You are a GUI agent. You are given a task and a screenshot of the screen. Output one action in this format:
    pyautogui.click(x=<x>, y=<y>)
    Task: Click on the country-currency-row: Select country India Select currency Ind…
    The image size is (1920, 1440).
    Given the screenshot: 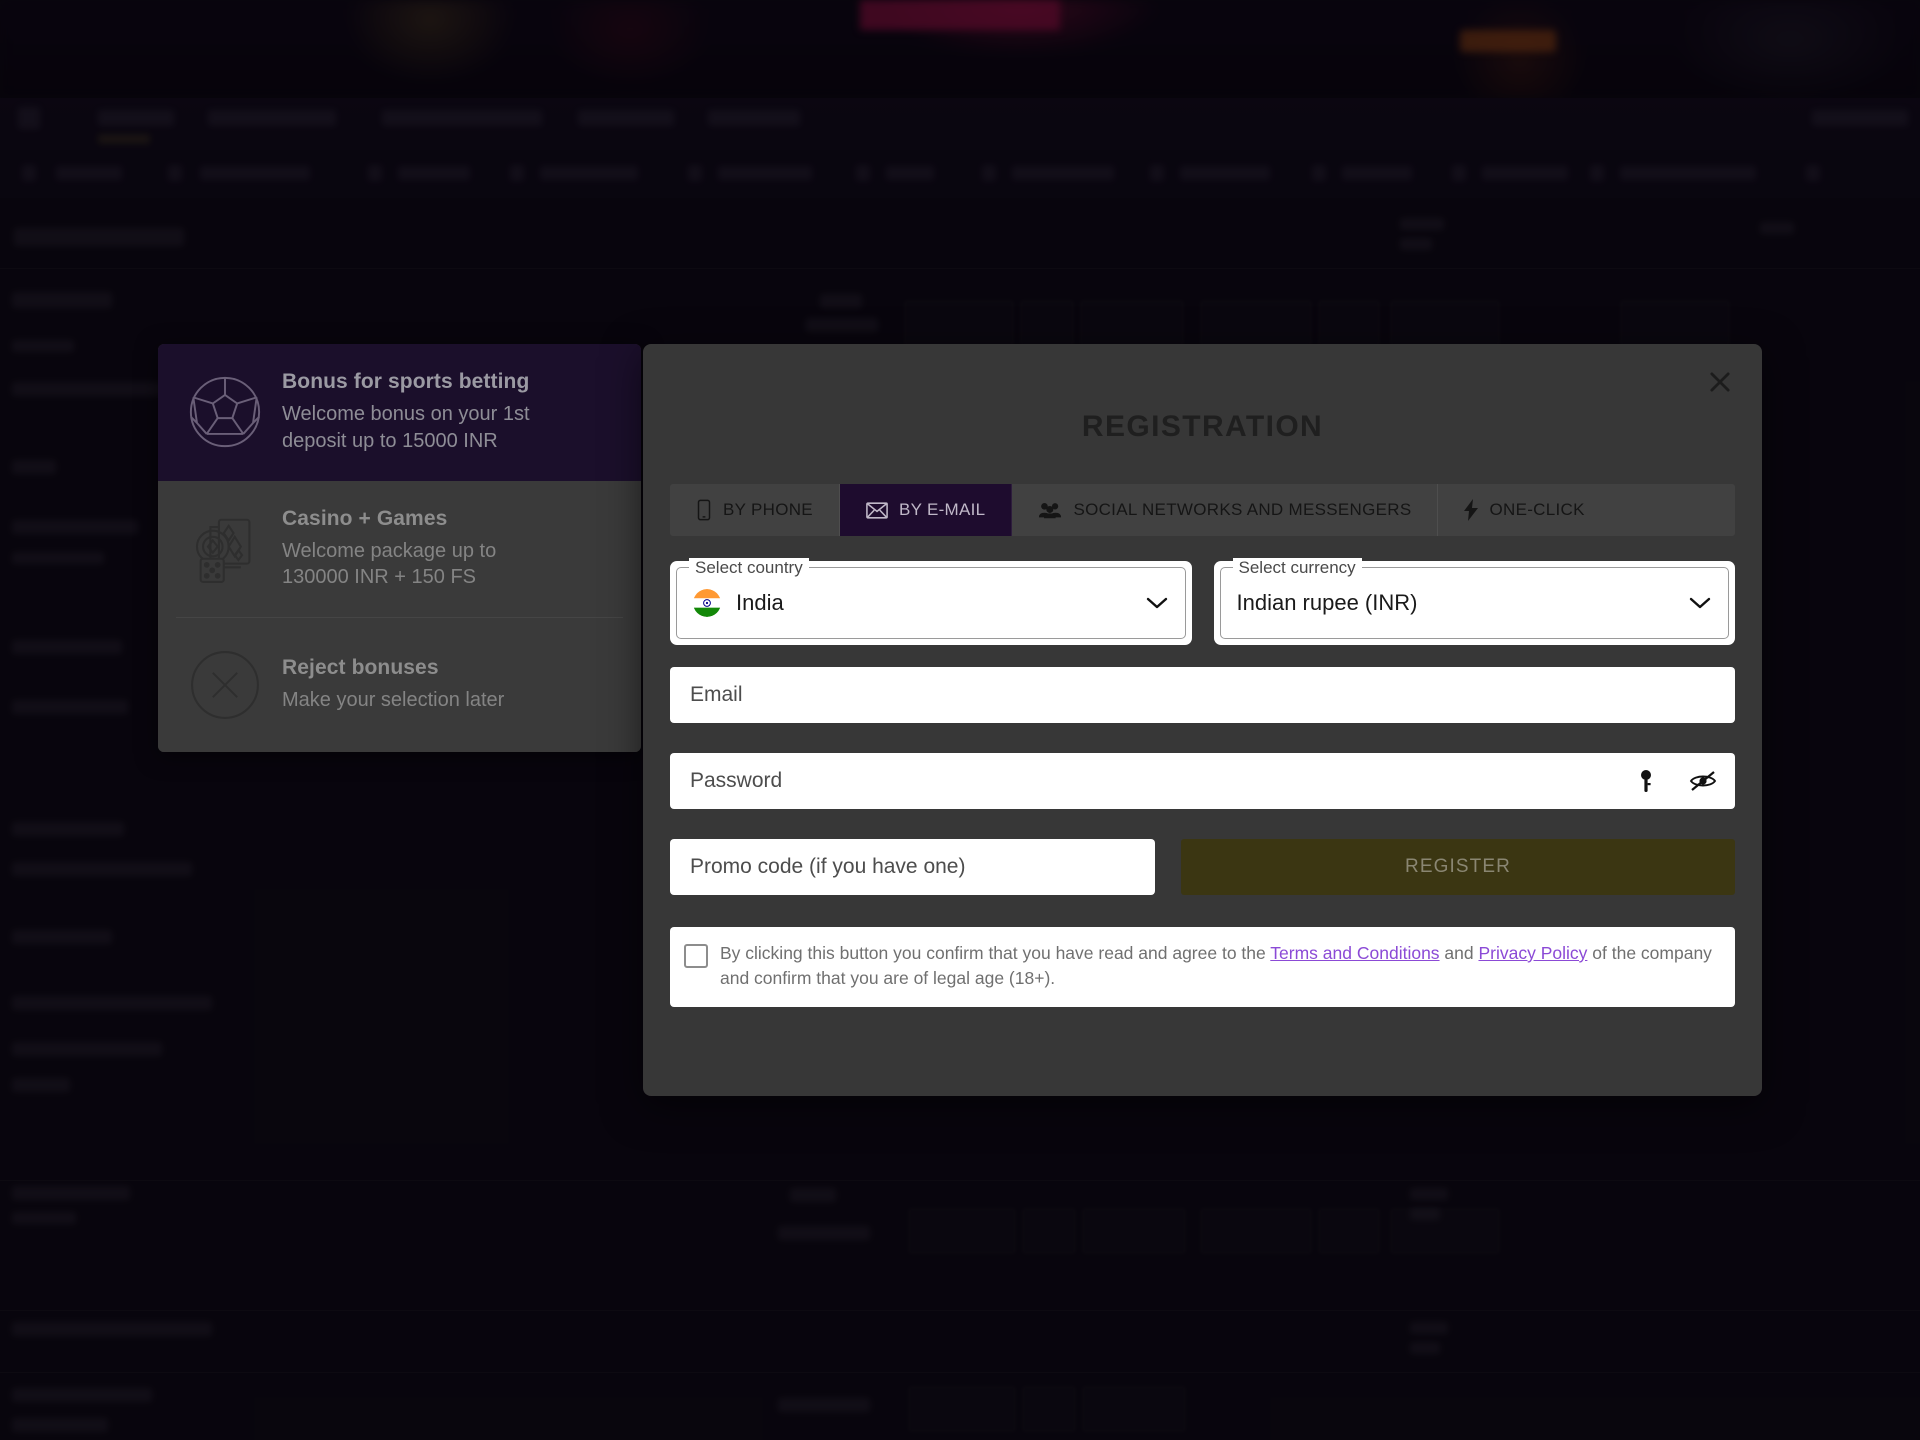 What is the action you would take?
    pyautogui.click(x=1202, y=601)
    